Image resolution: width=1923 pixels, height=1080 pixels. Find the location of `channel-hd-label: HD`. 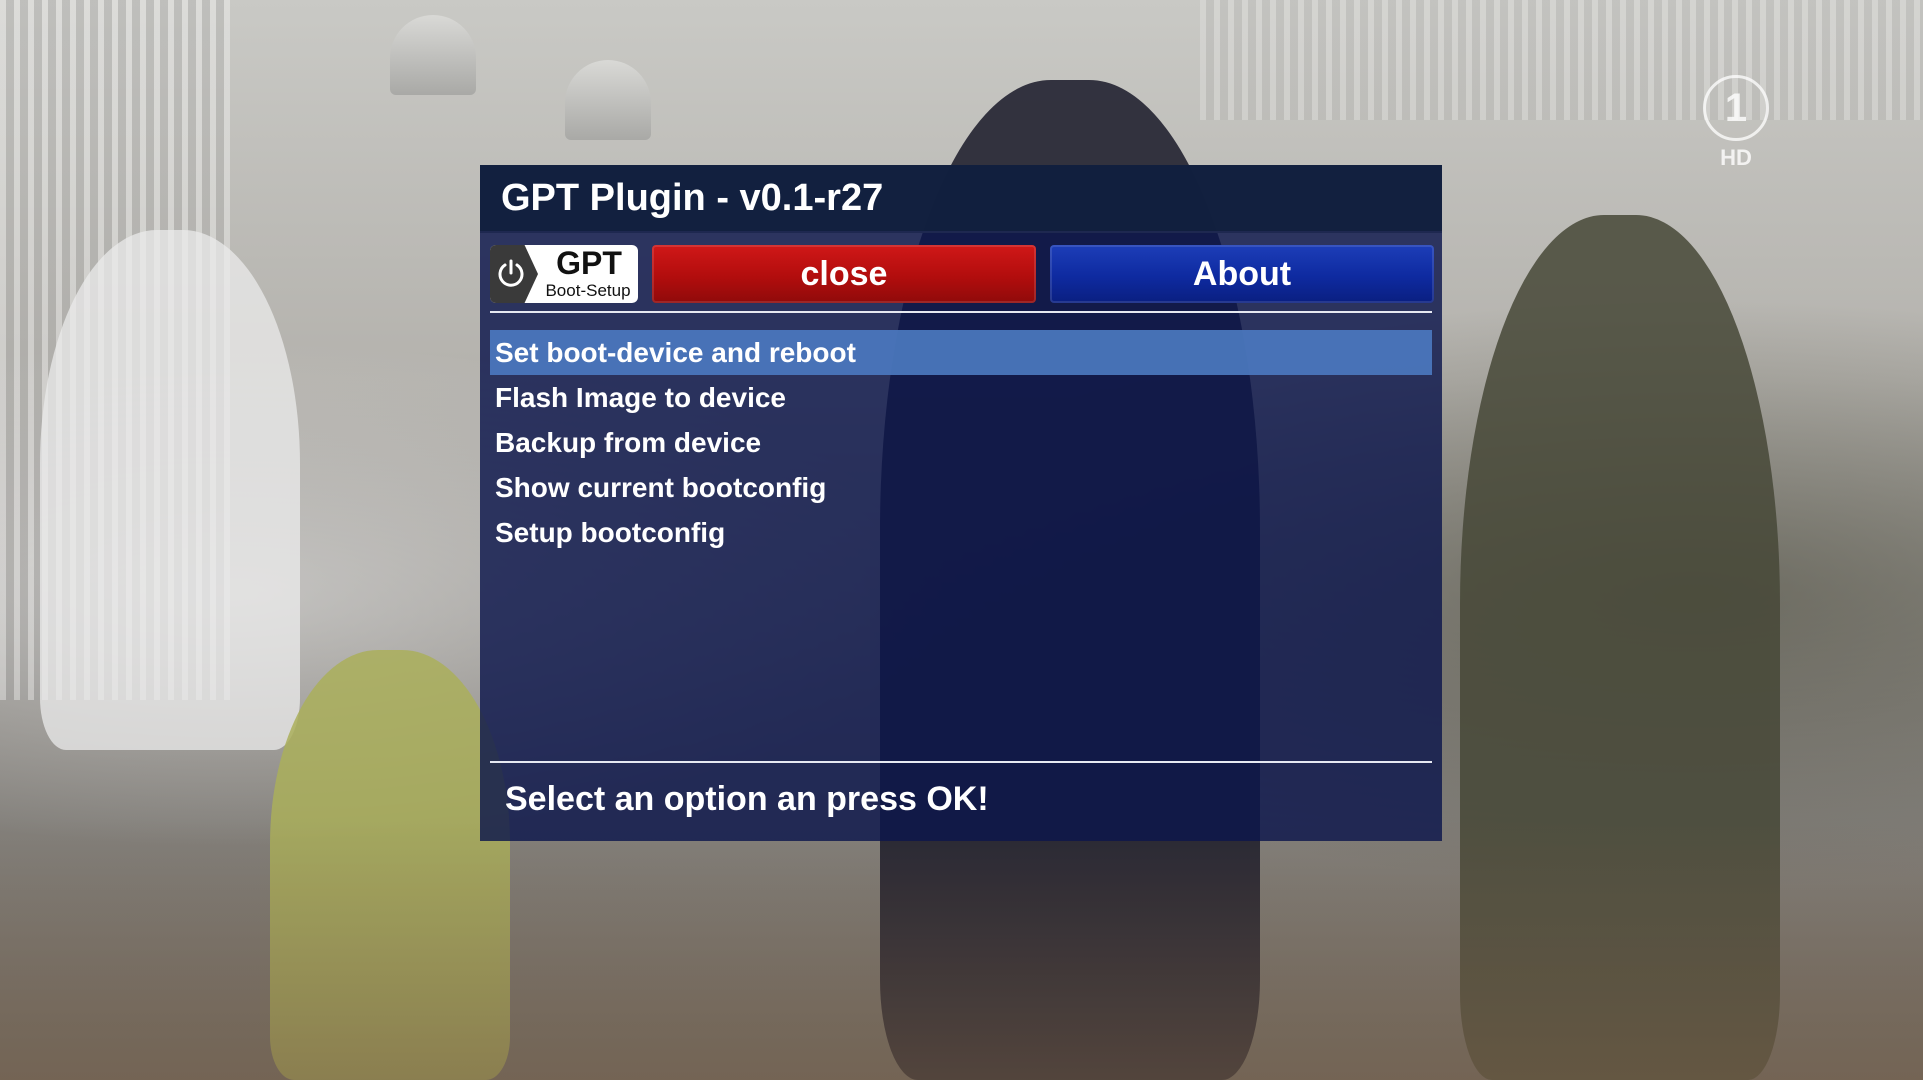

channel-hd-label: HD is located at coordinates (1736, 157).